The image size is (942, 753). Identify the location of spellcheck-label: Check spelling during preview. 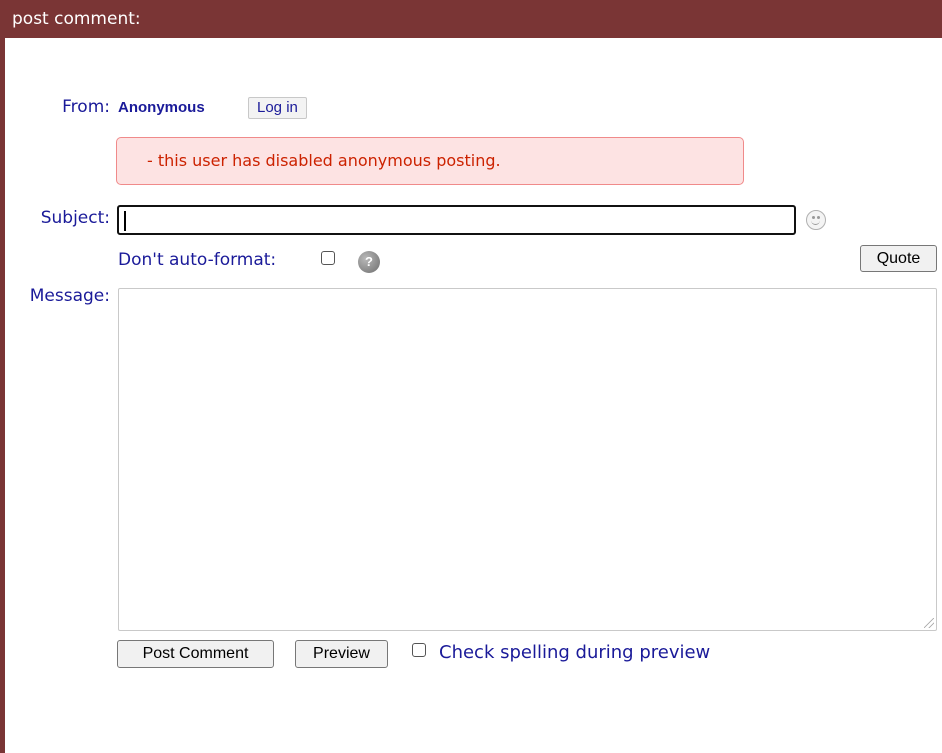
(575, 652).